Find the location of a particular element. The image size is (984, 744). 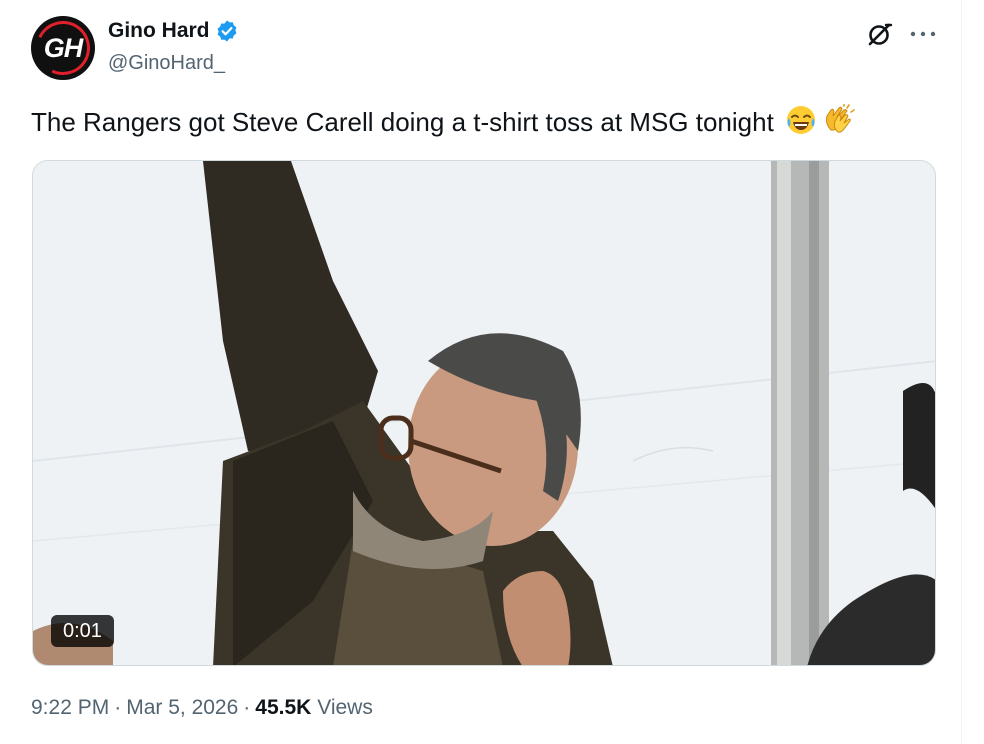

avatar-initials: GH is located at coordinates (63, 47).